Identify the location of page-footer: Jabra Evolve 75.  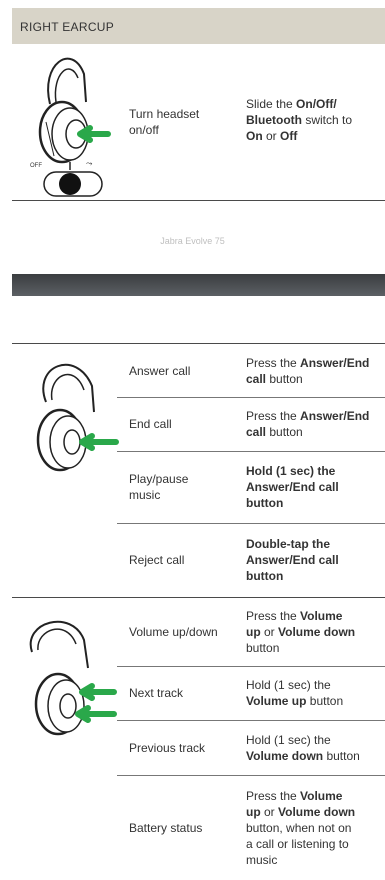
(192, 241).